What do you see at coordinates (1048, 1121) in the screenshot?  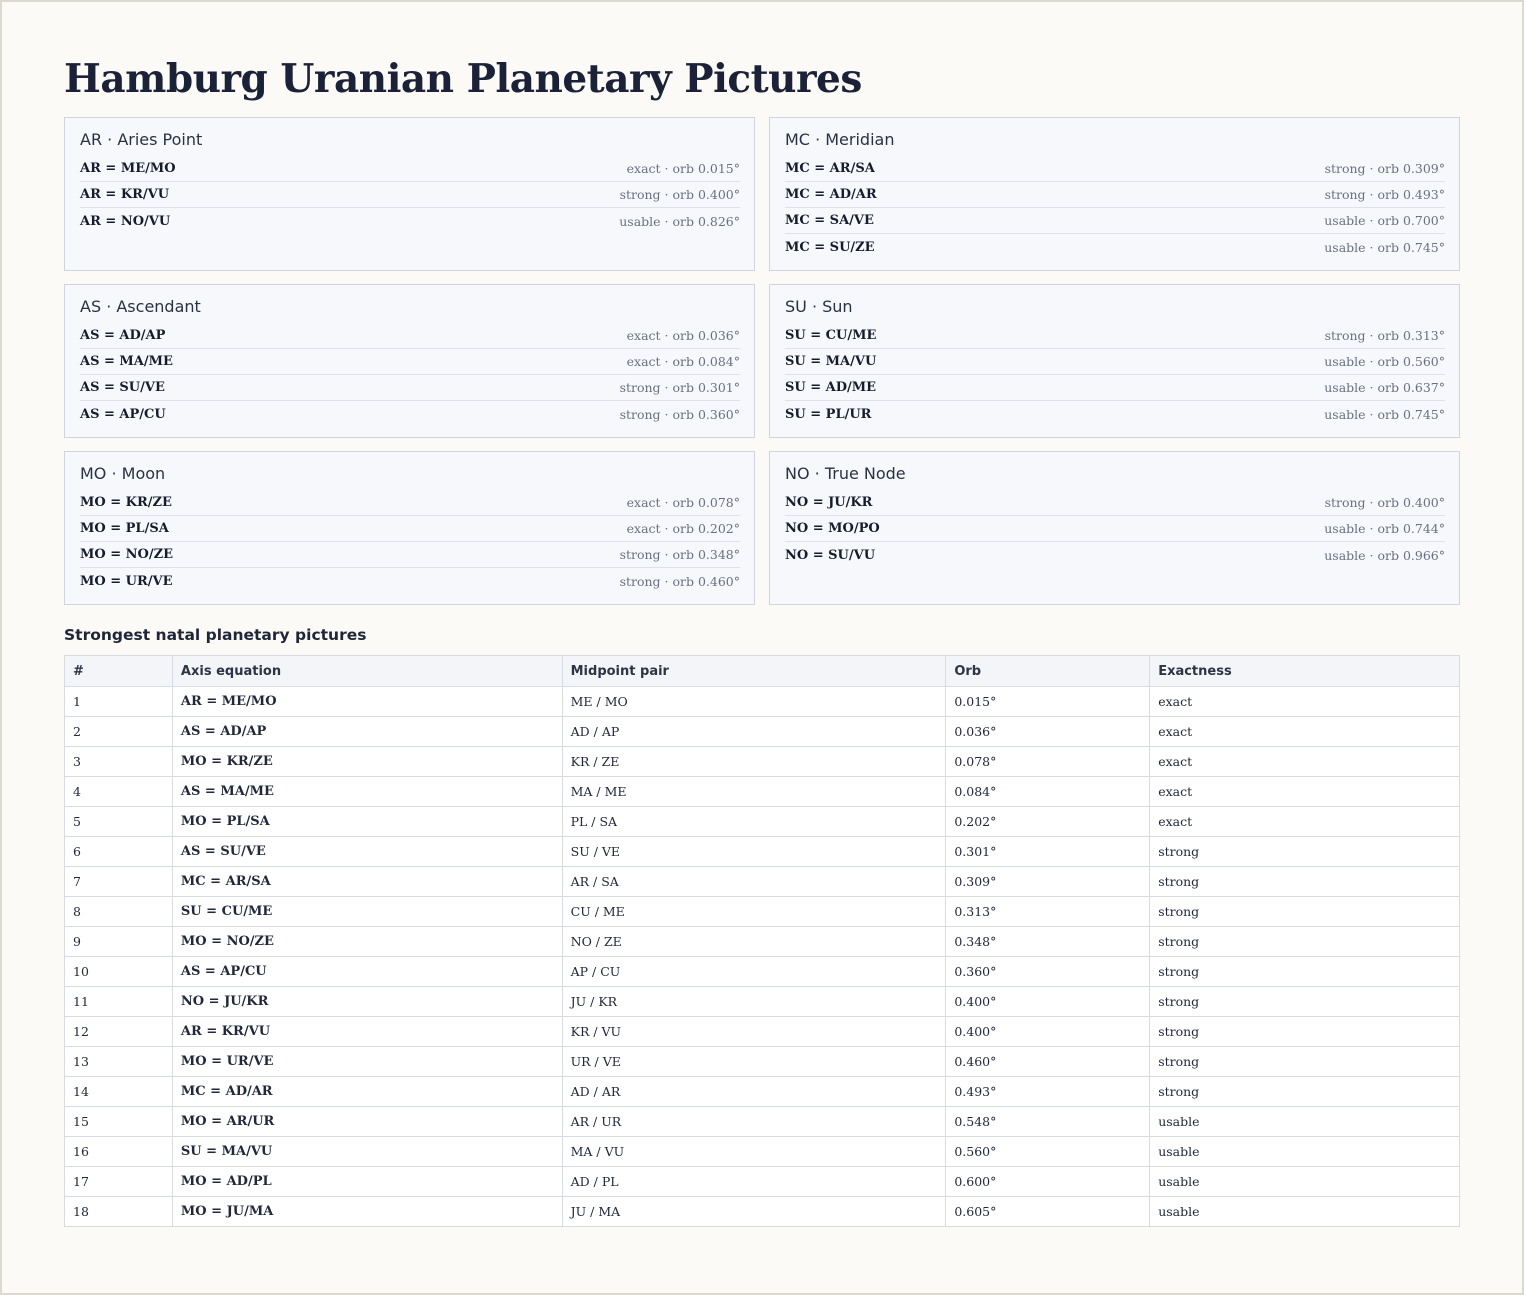 I see `orb-cell: 0.548°` at bounding box center [1048, 1121].